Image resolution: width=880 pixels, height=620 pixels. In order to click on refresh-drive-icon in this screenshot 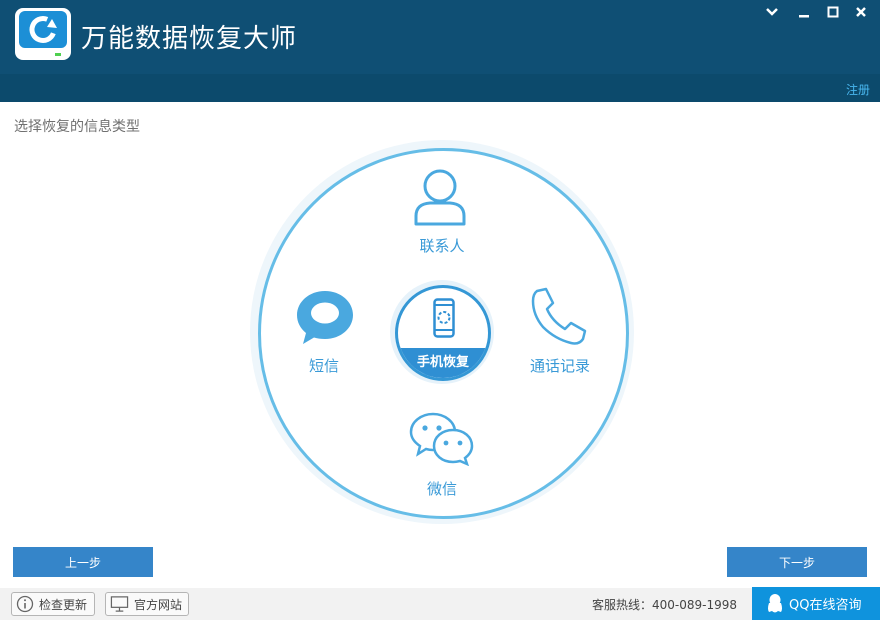, I will do `click(43, 29)`.